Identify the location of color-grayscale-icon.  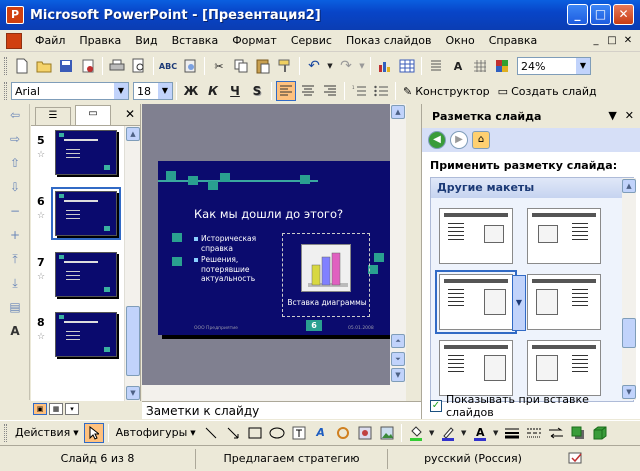
(502, 66).